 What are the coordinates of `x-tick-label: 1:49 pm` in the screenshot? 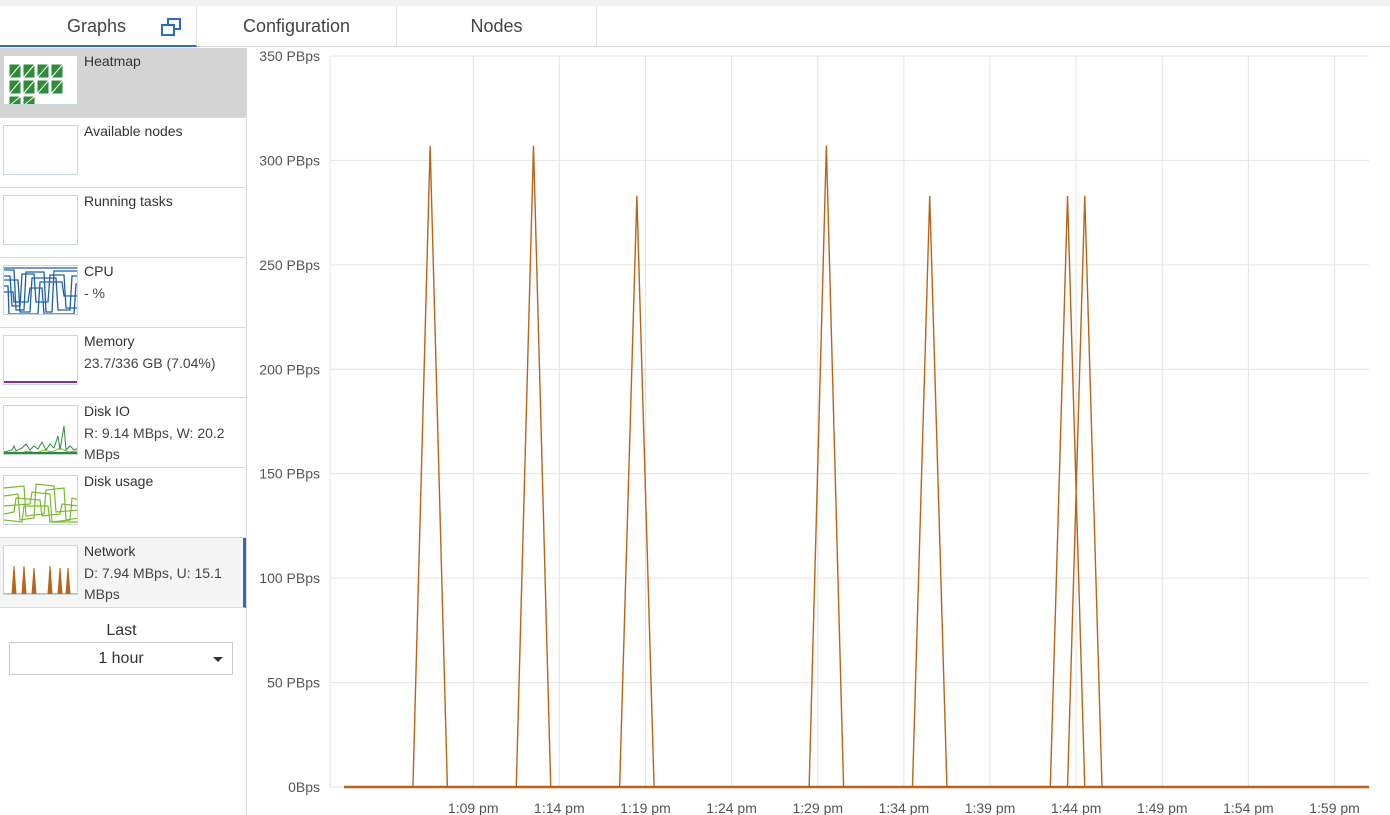 It's located at (1162, 807).